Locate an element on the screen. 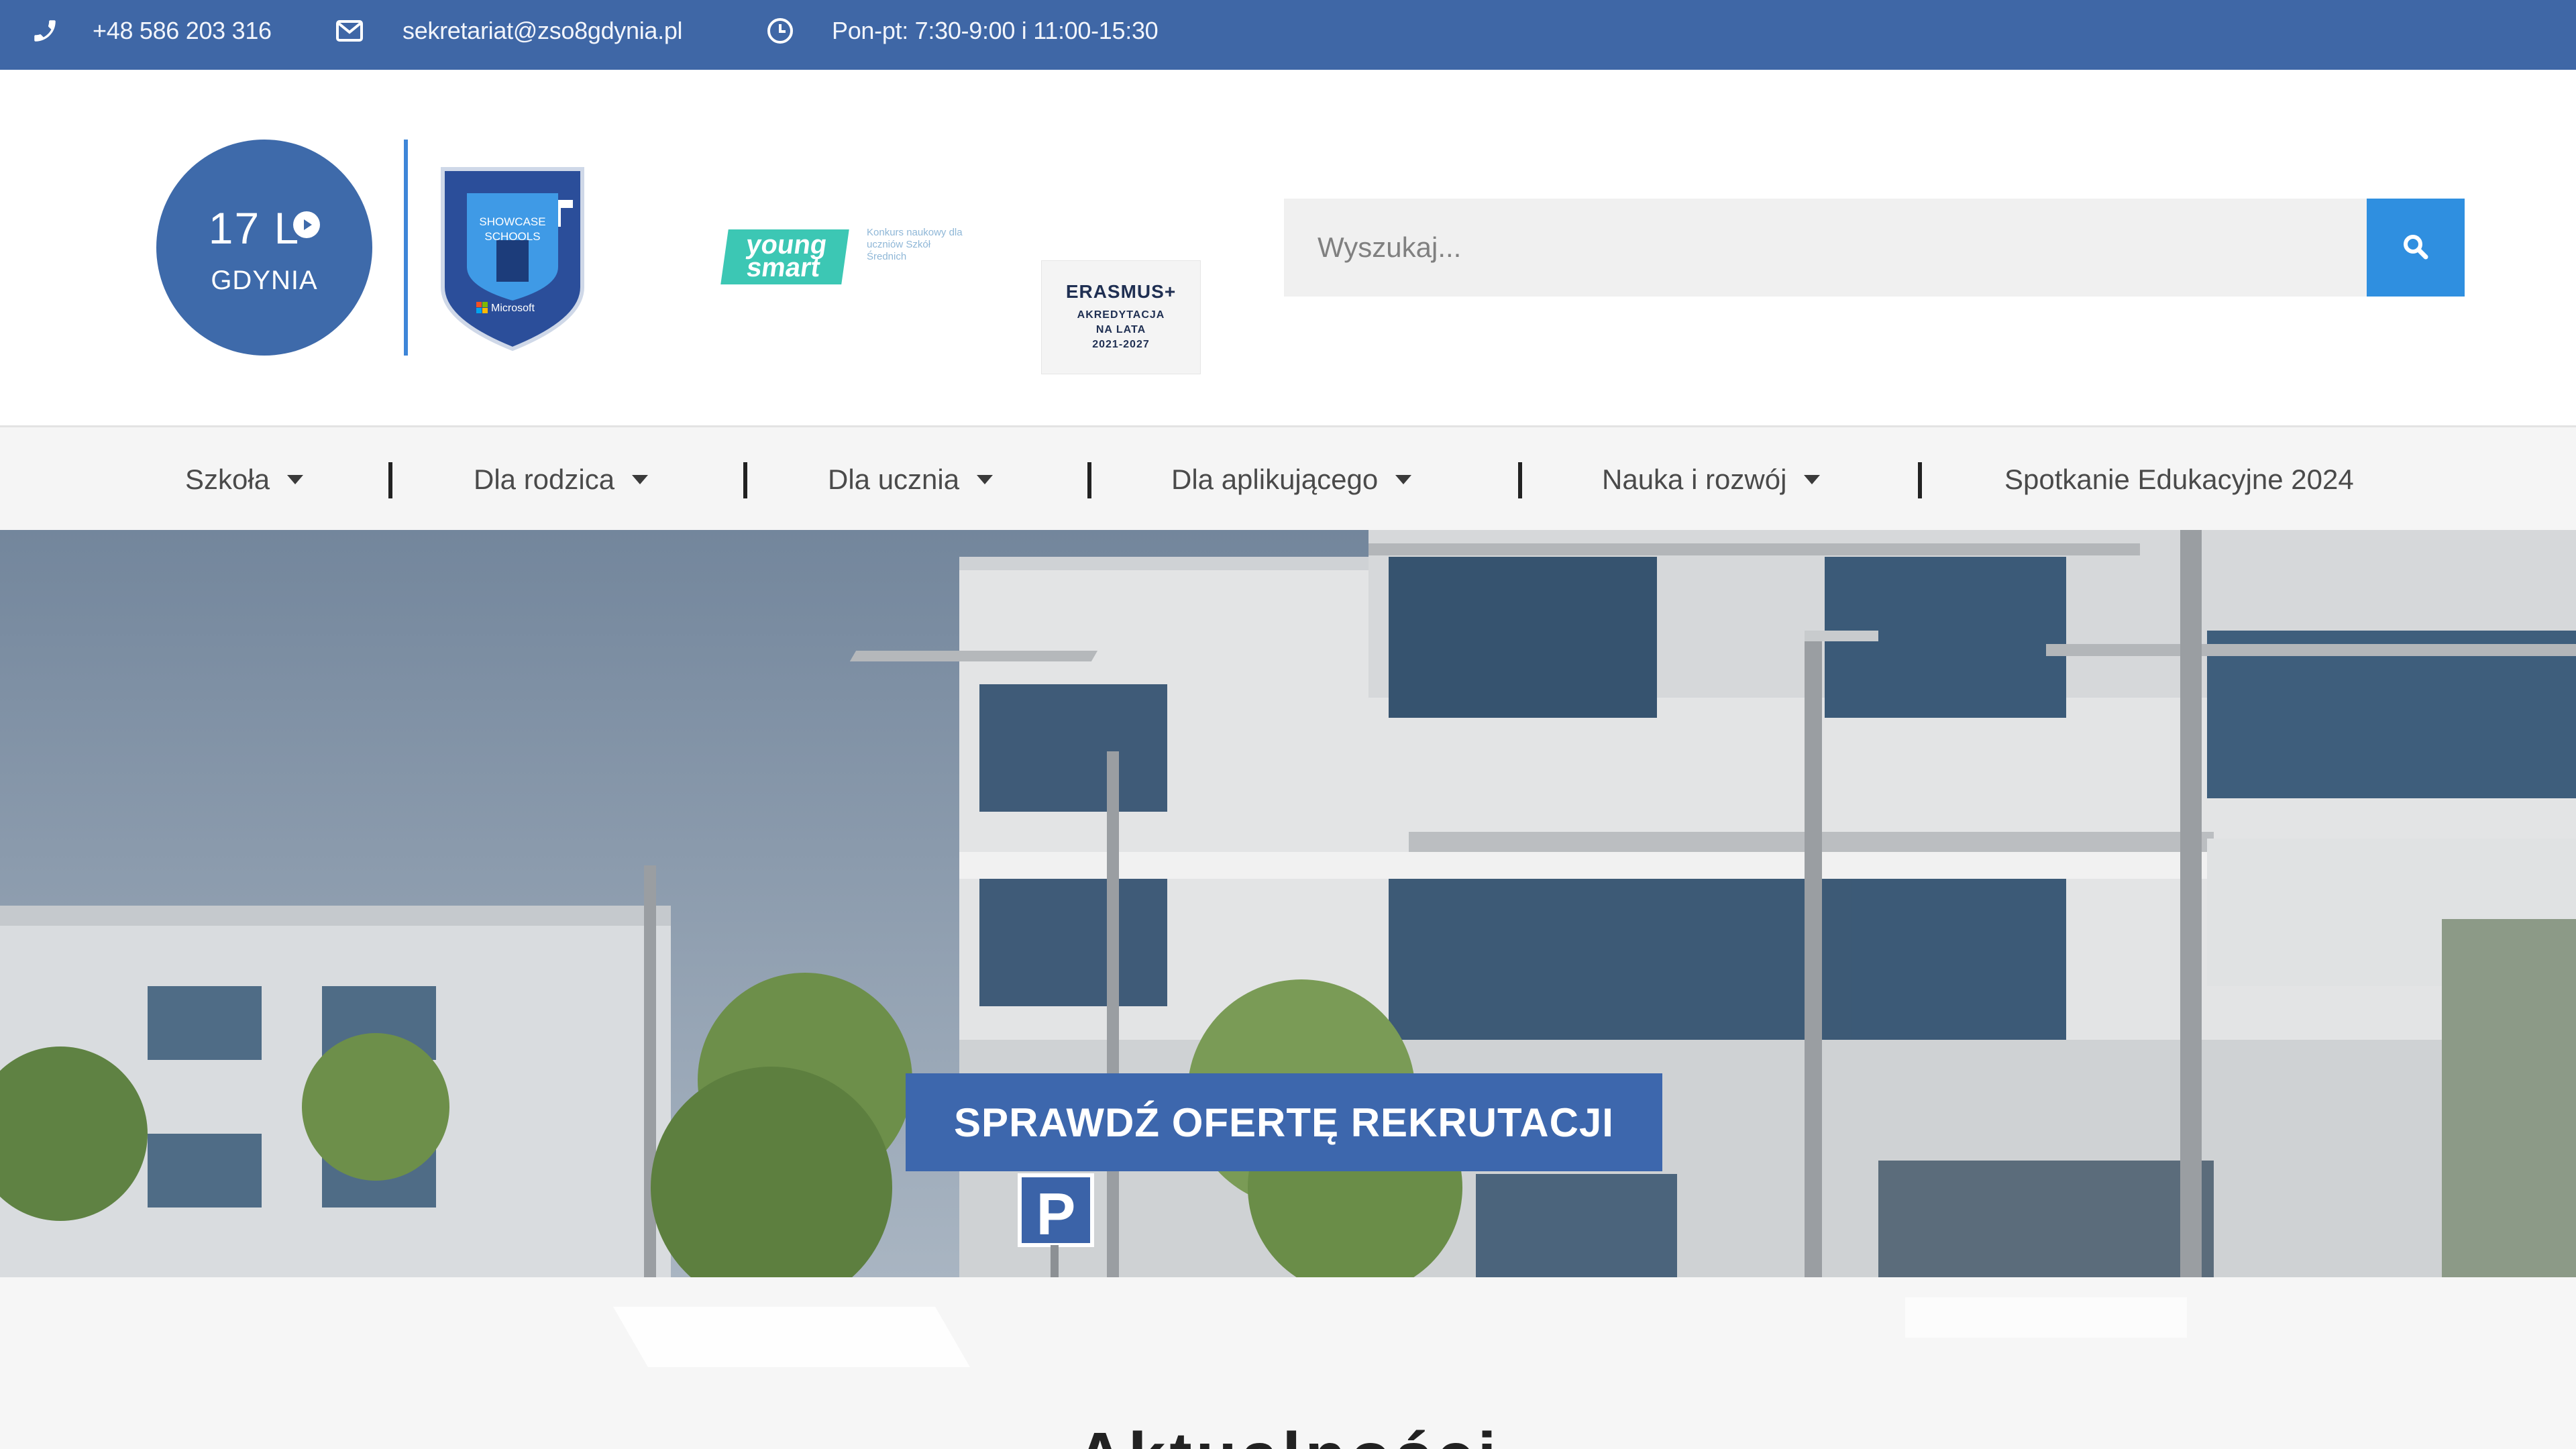  school-logo: 17 L GDYNIA is located at coordinates (264, 248).